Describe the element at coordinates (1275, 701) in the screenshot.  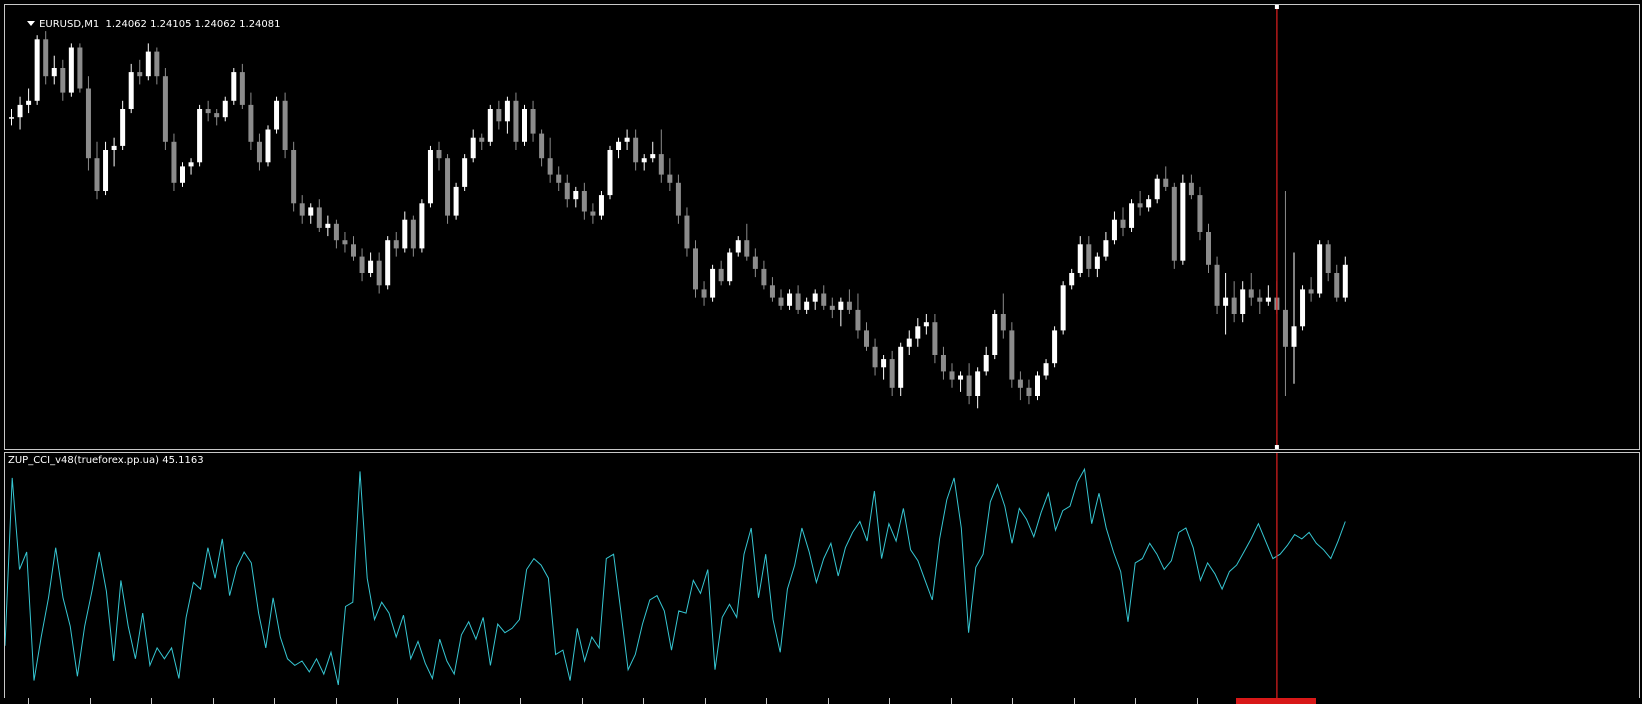
I see `crosshair-time-marker` at that location.